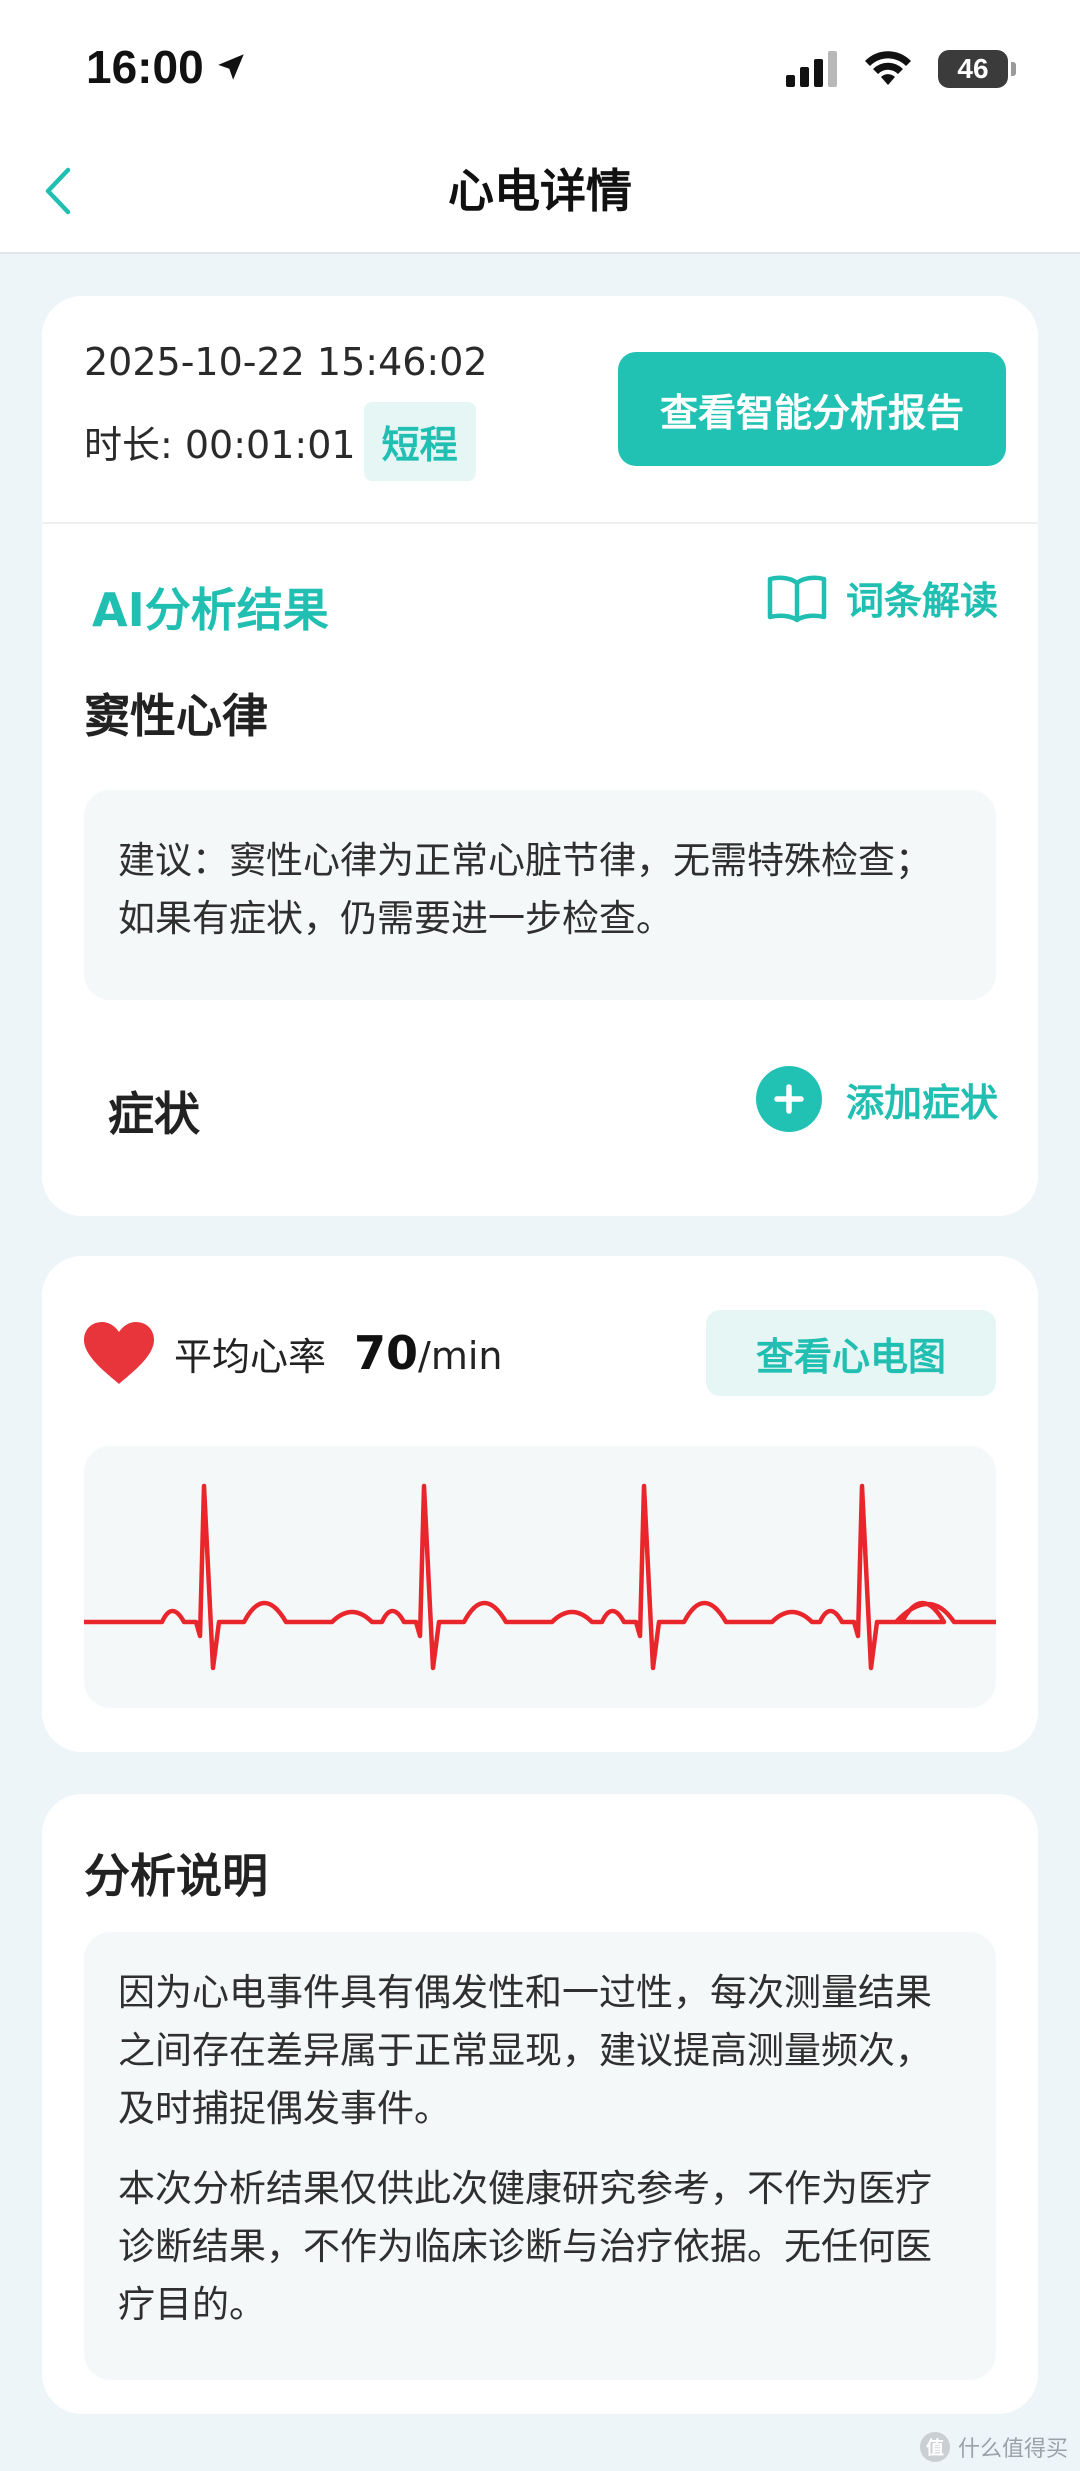 The height and width of the screenshot is (2471, 1080). What do you see at coordinates (119, 1353) in the screenshot?
I see `heart-icon` at bounding box center [119, 1353].